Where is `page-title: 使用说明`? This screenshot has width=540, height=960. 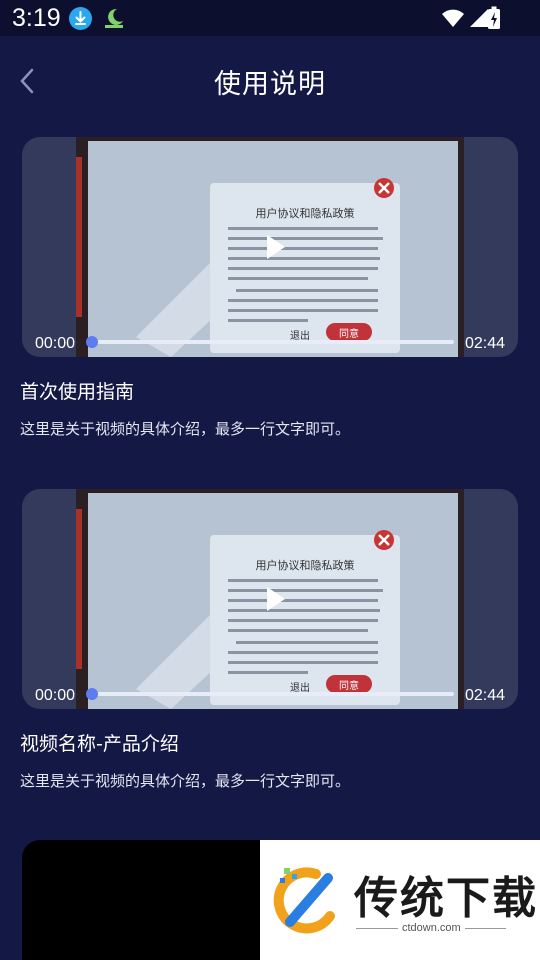
page-title: 使用说明 is located at coordinates (270, 84).